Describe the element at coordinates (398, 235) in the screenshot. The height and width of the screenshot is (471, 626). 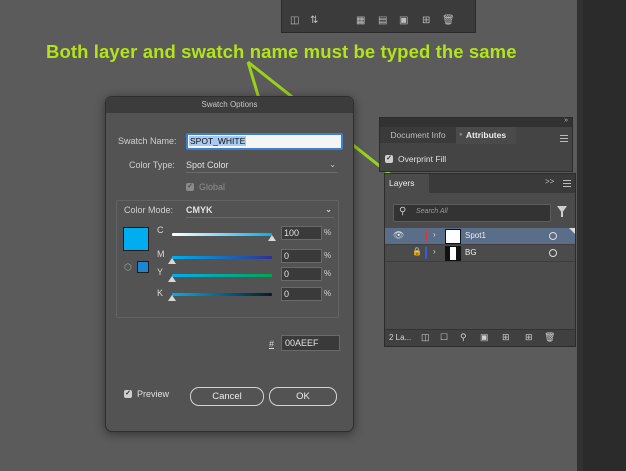
I see `visibility-eye-icon: 👁` at that location.